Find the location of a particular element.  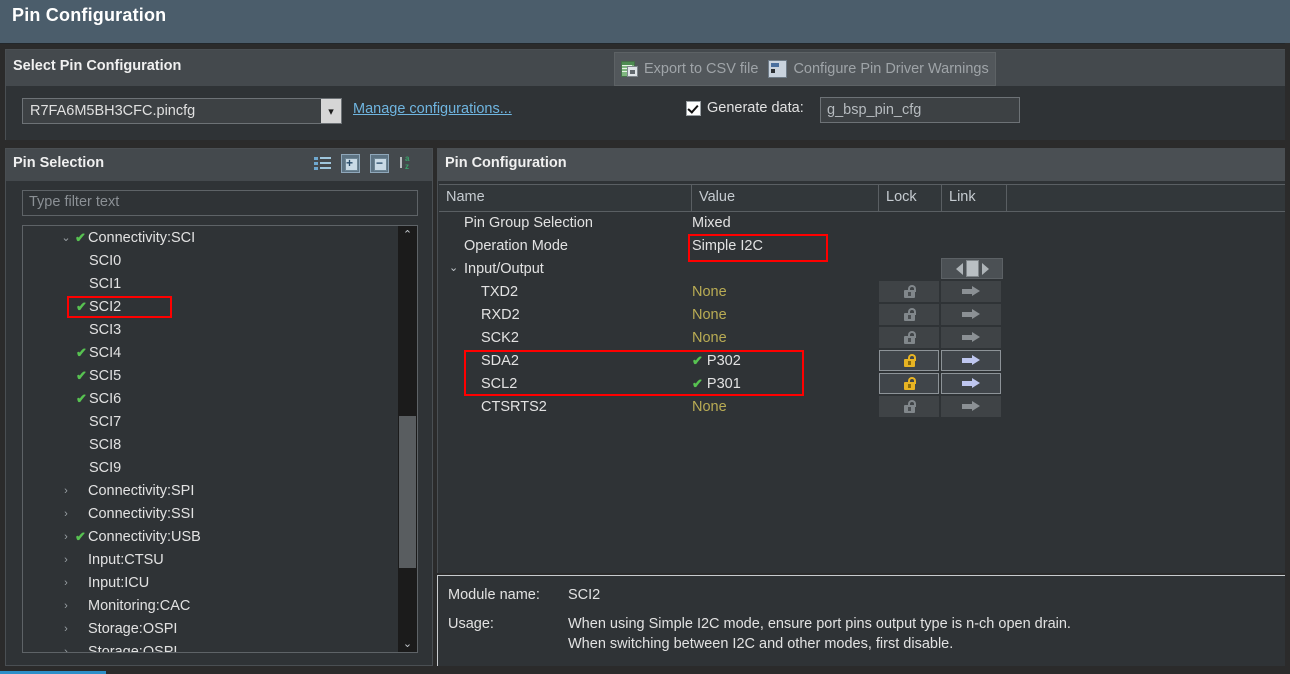

generate-data-input: g_bsp_pin_cfg is located at coordinates (920, 110).